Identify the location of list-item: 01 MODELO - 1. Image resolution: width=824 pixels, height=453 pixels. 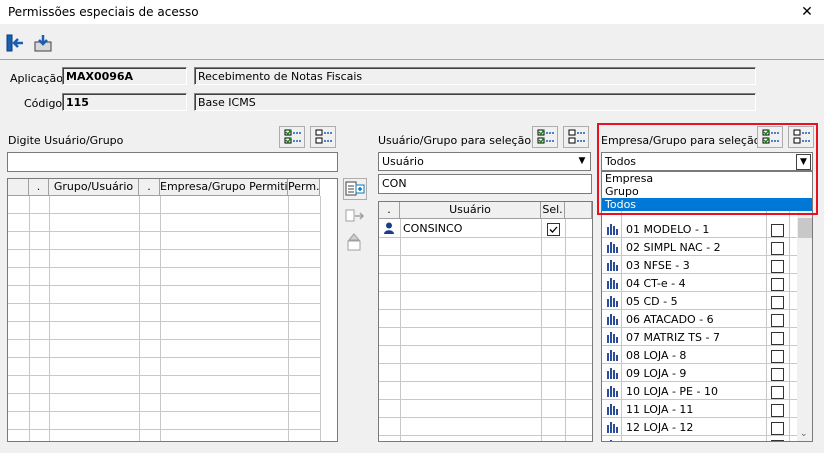
(699, 229).